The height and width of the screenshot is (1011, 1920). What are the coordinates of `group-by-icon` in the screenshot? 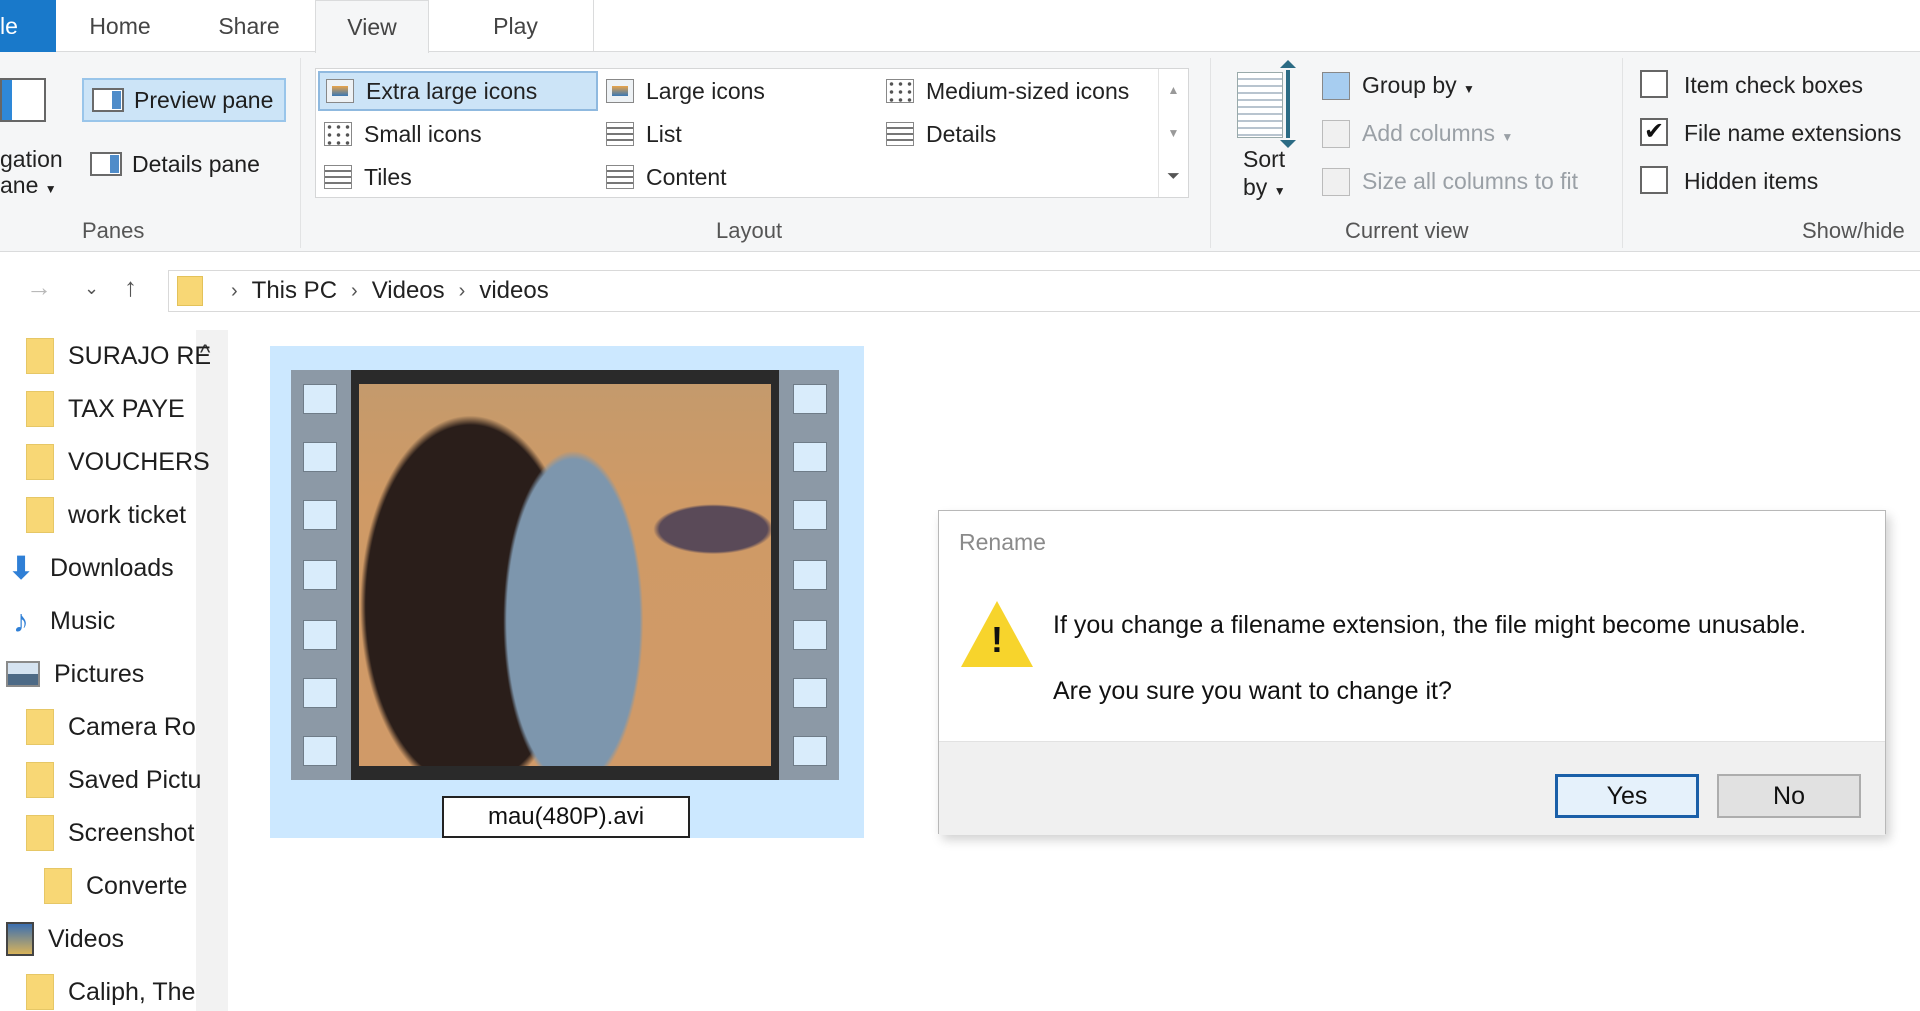 It's located at (1336, 86).